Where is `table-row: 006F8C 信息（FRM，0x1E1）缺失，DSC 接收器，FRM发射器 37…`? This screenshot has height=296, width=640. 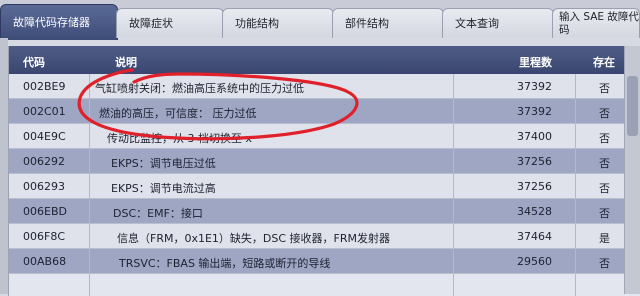 table-row: 006F8C 信息（FRM，0x1E1）缺失，DSC 接收器，FRM发射器 37… is located at coordinates (324, 236).